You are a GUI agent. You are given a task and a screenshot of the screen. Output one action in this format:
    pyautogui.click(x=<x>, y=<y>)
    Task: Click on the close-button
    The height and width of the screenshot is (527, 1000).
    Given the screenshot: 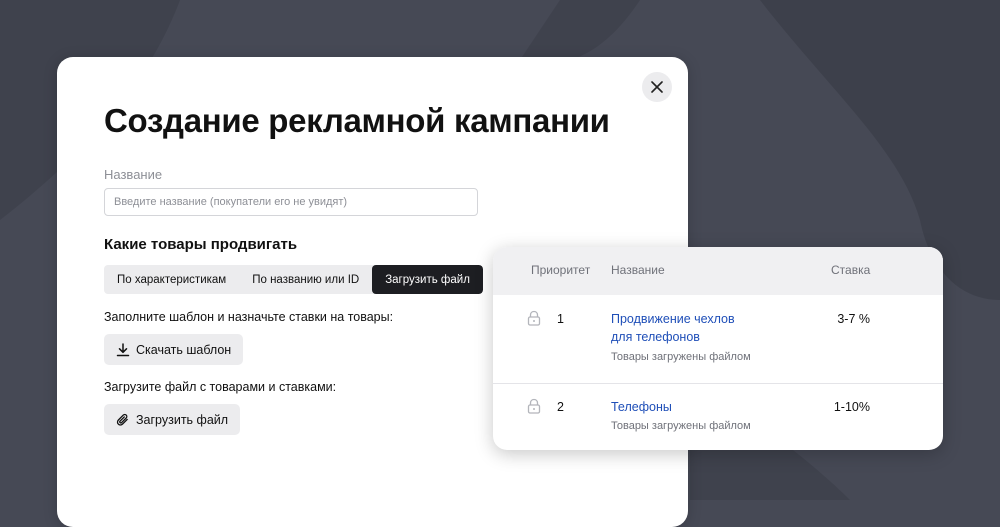 What is the action you would take?
    pyautogui.click(x=657, y=87)
    